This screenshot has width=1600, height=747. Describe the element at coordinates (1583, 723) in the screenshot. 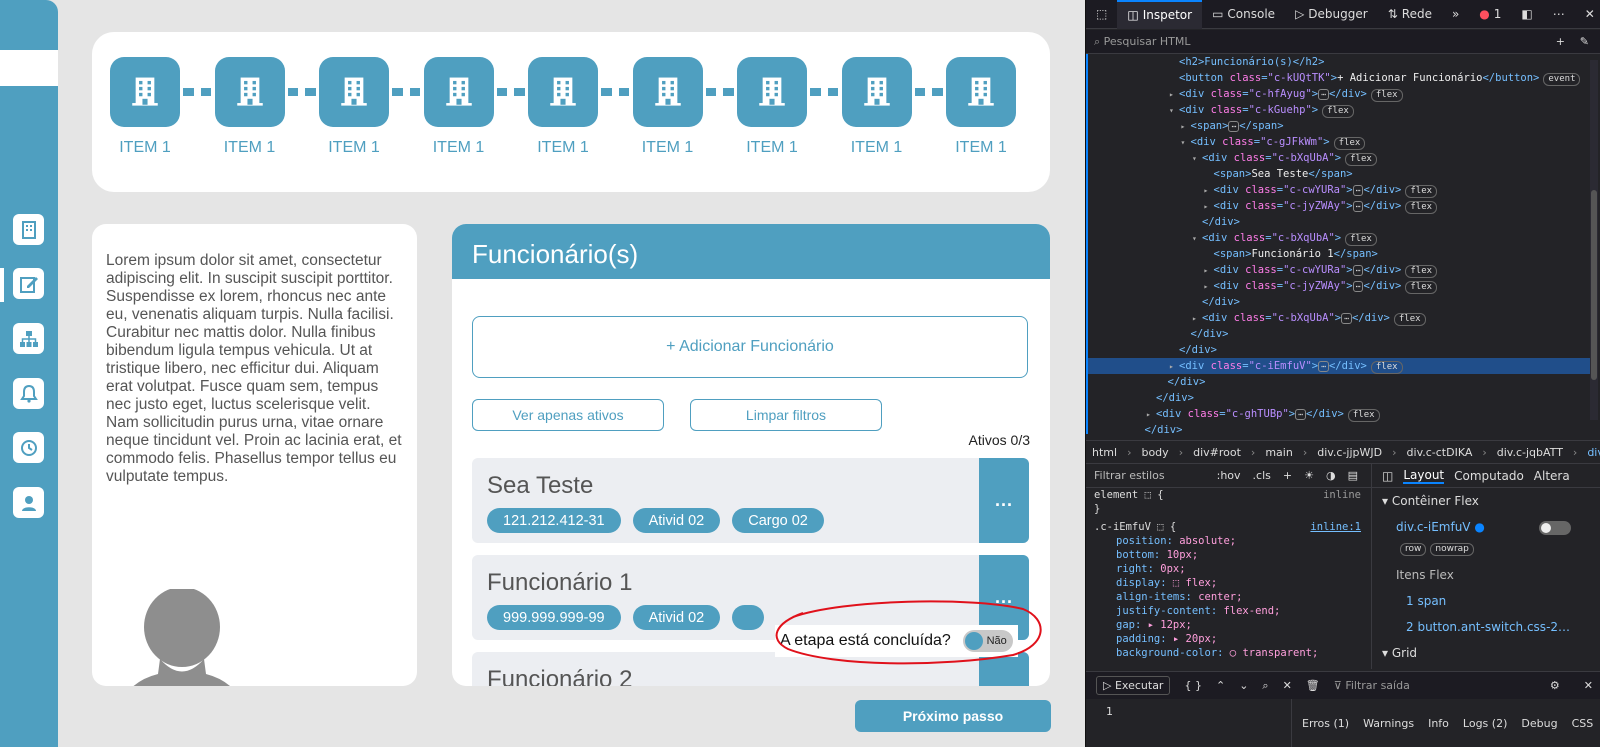

I see `log-level-filter: CSS` at that location.